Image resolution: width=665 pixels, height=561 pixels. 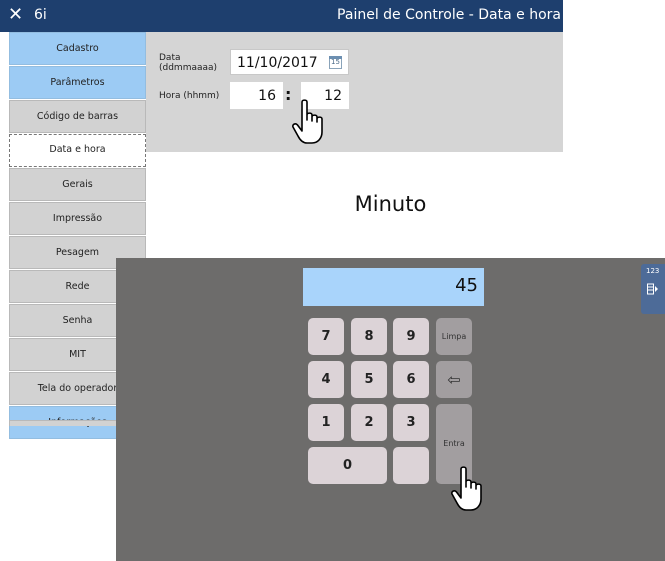 I want to click on key-blank, so click(x=411, y=465).